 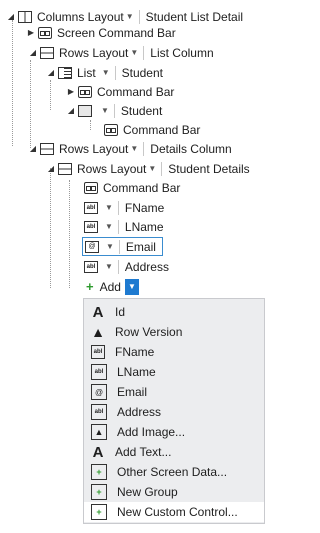 I want to click on image-icon: ▲, so click(x=99, y=432).